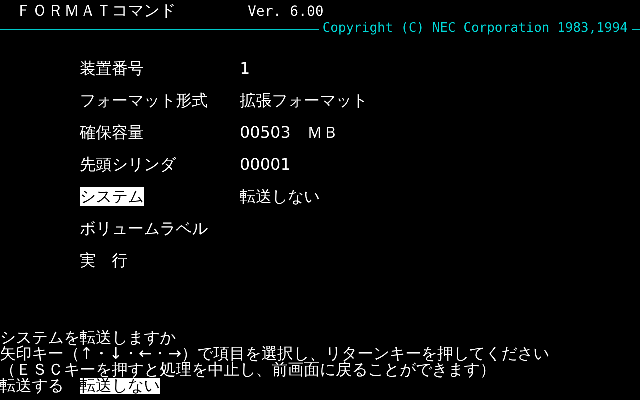 The height and width of the screenshot is (400, 640). What do you see at coordinates (144, 100) in the screenshot?
I see `setting-label: フォーマット形式` at bounding box center [144, 100].